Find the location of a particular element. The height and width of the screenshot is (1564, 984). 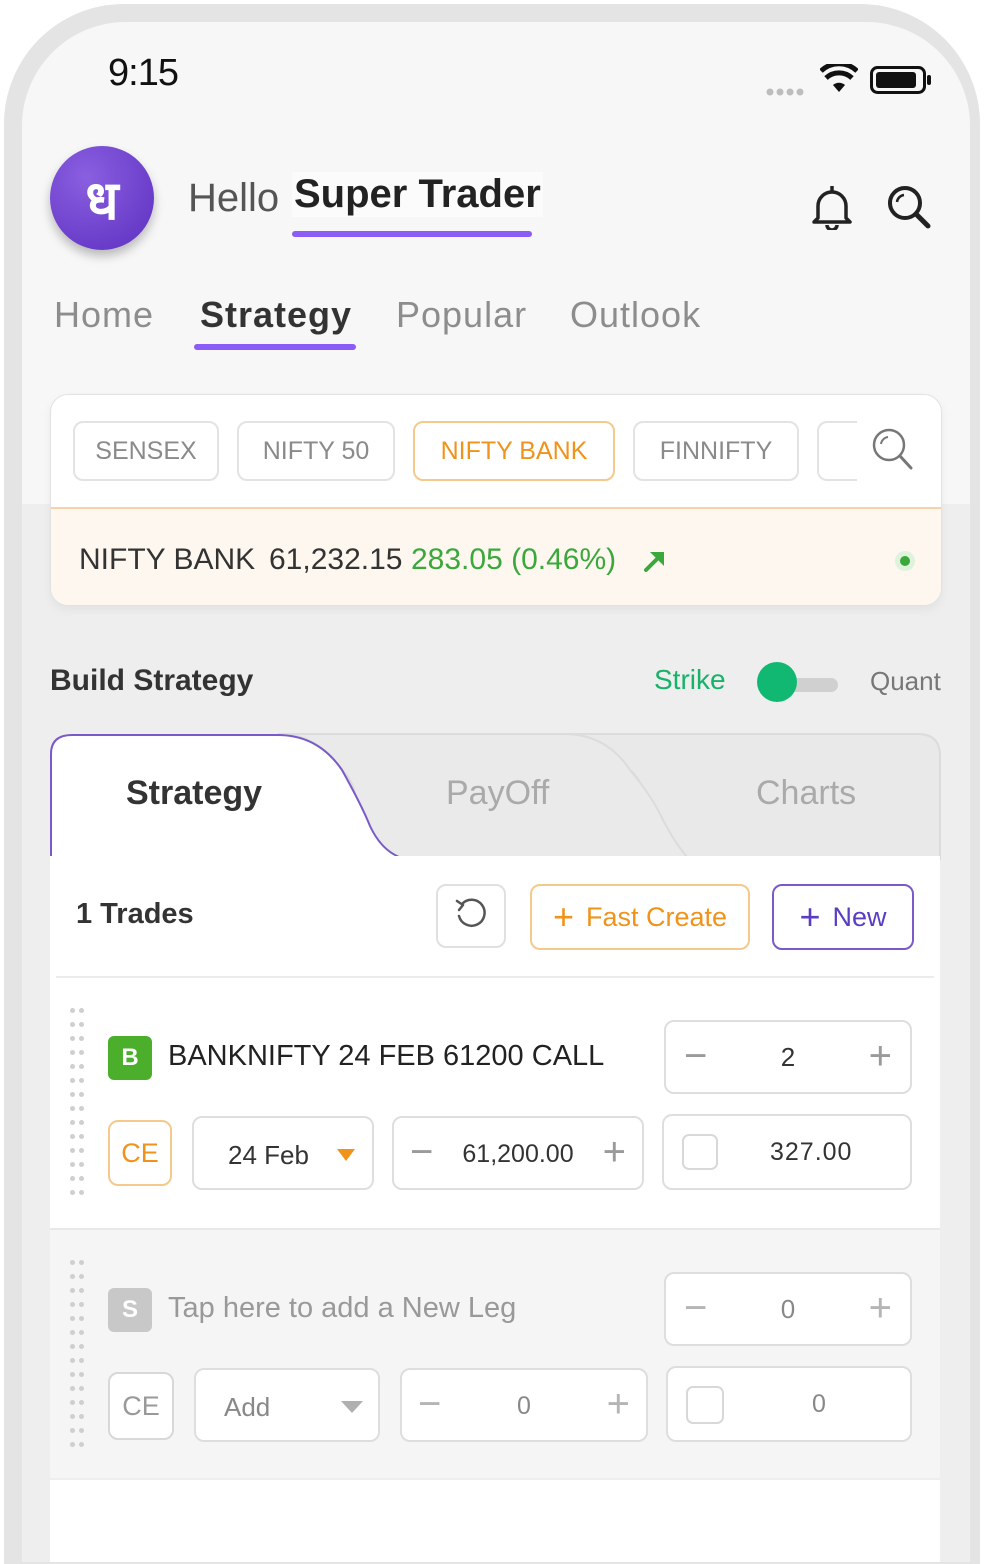

expiry-placeholder: Add is located at coordinates (247, 1407).